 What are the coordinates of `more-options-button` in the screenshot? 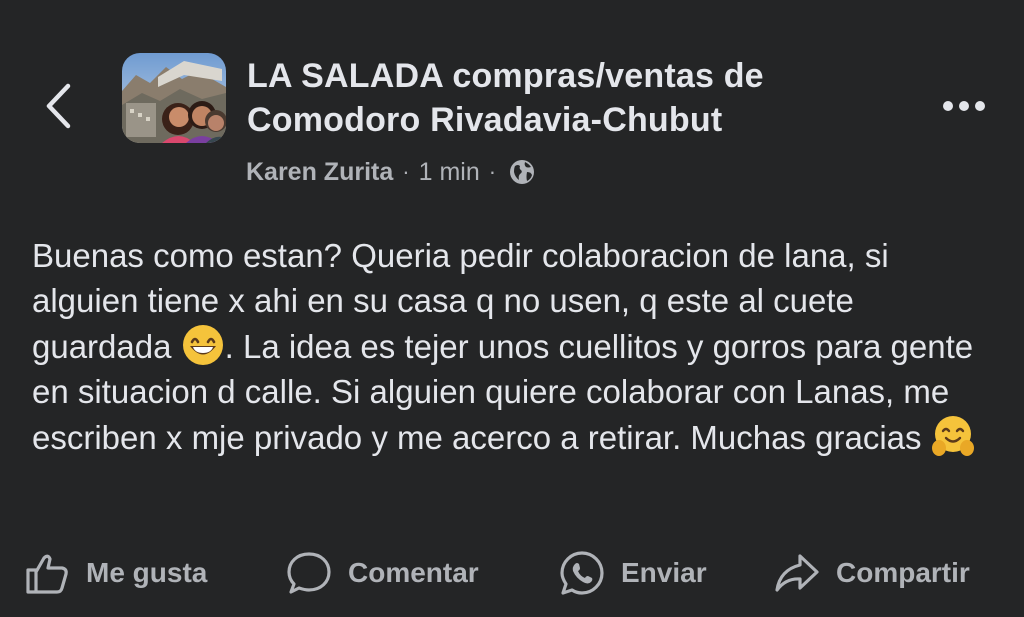 It's located at (964, 106).